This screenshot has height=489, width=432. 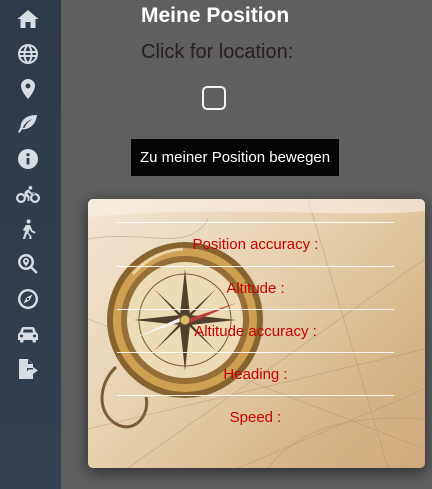 What do you see at coordinates (30, 244) in the screenshot?
I see `sidebar` at bounding box center [30, 244].